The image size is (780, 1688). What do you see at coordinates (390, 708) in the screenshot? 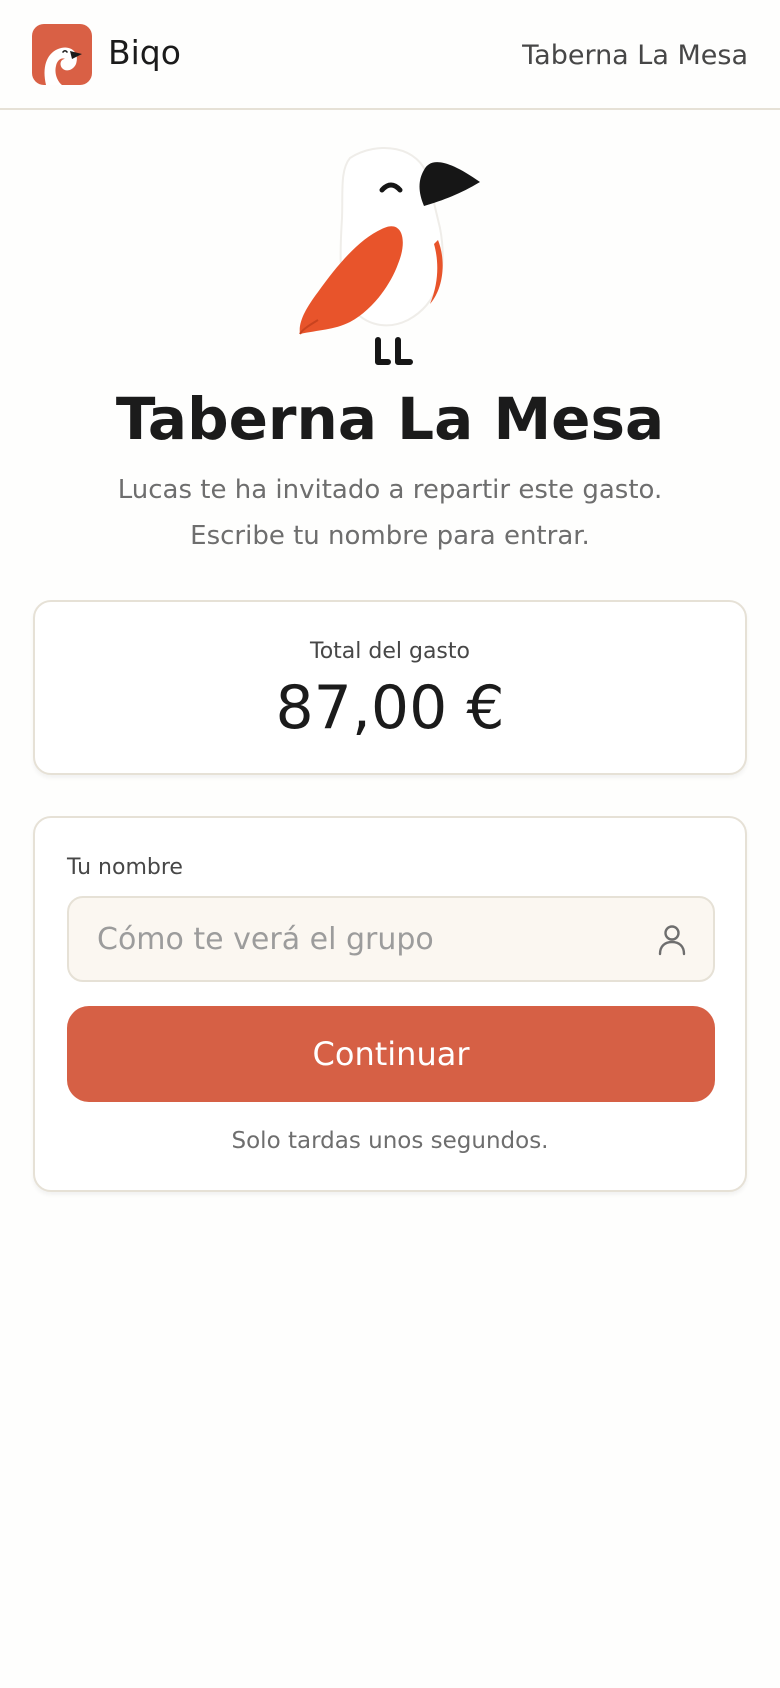
I see `total-amount: 87,00 €` at bounding box center [390, 708].